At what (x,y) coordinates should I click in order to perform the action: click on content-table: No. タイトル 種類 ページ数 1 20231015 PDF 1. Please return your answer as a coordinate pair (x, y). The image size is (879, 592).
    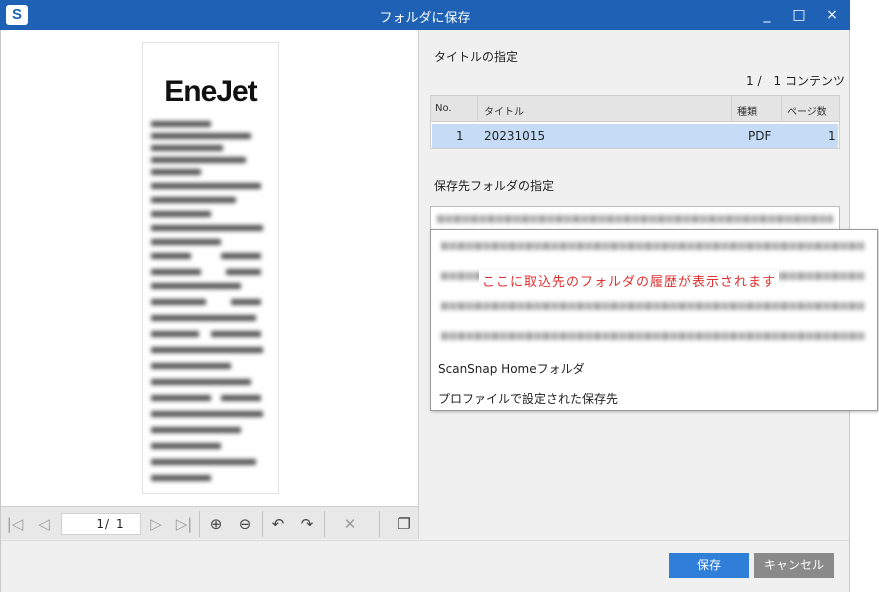
    Looking at the image, I should click on (635, 122).